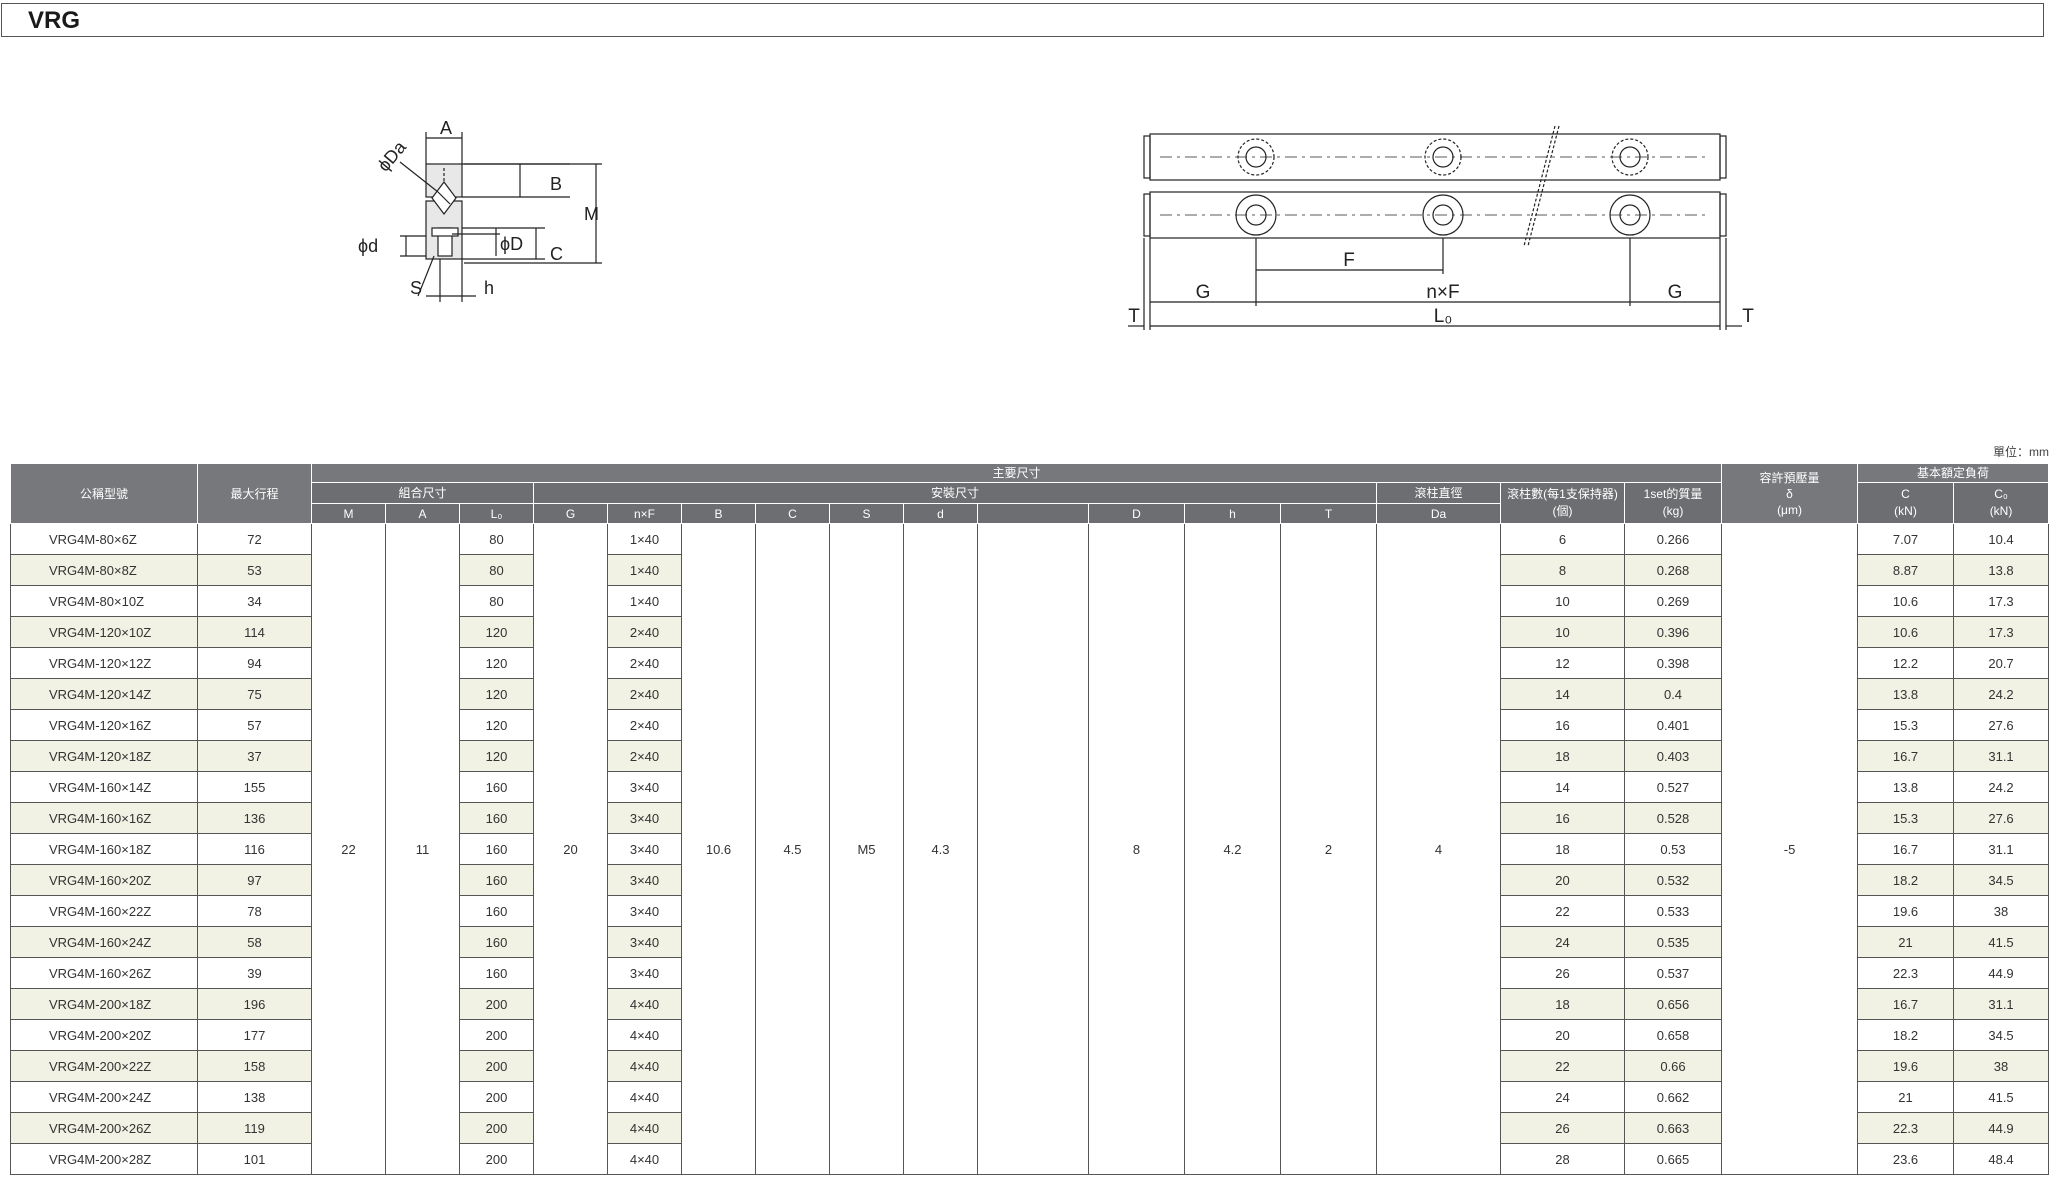 The width and height of the screenshot is (2055, 1185). Describe the element at coordinates (556, 254) in the screenshot. I see `label-C: C` at that location.